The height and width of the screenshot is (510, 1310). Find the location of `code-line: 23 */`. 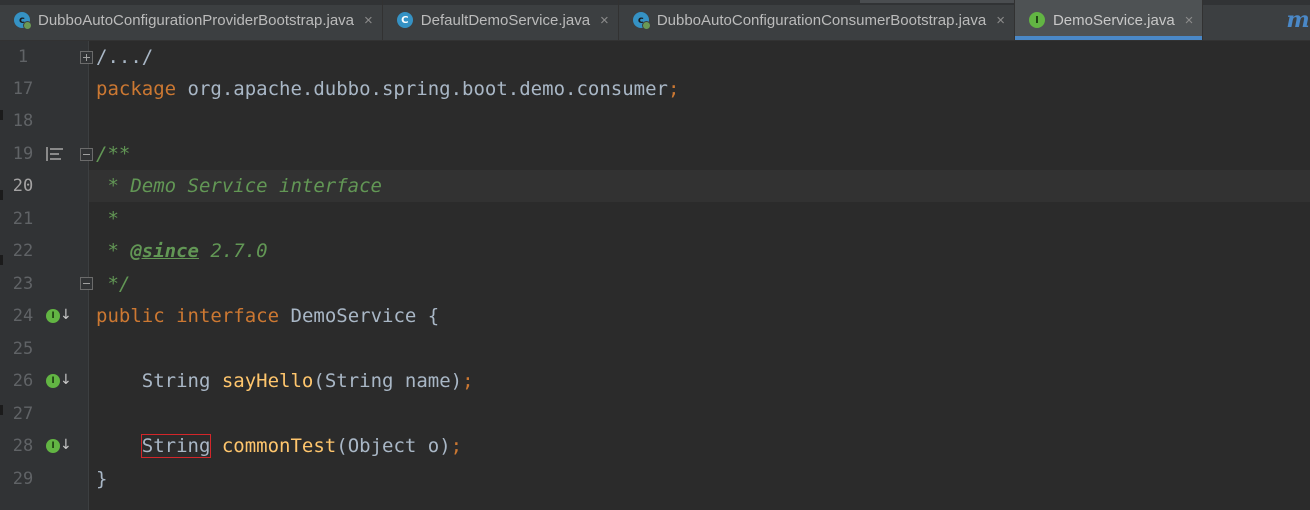

code-line: 23 */ is located at coordinates (655, 284).